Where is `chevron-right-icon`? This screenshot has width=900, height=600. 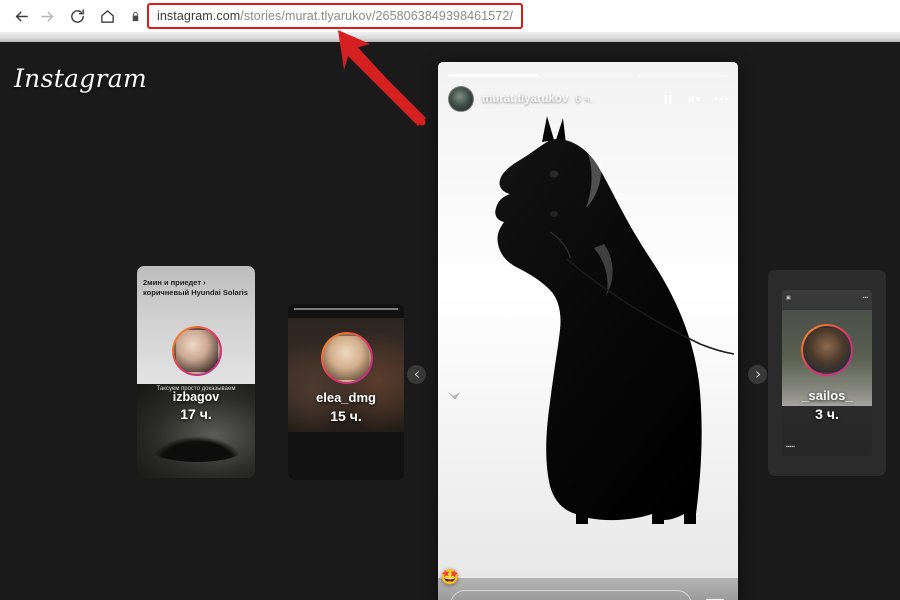 chevron-right-icon is located at coordinates (757, 374).